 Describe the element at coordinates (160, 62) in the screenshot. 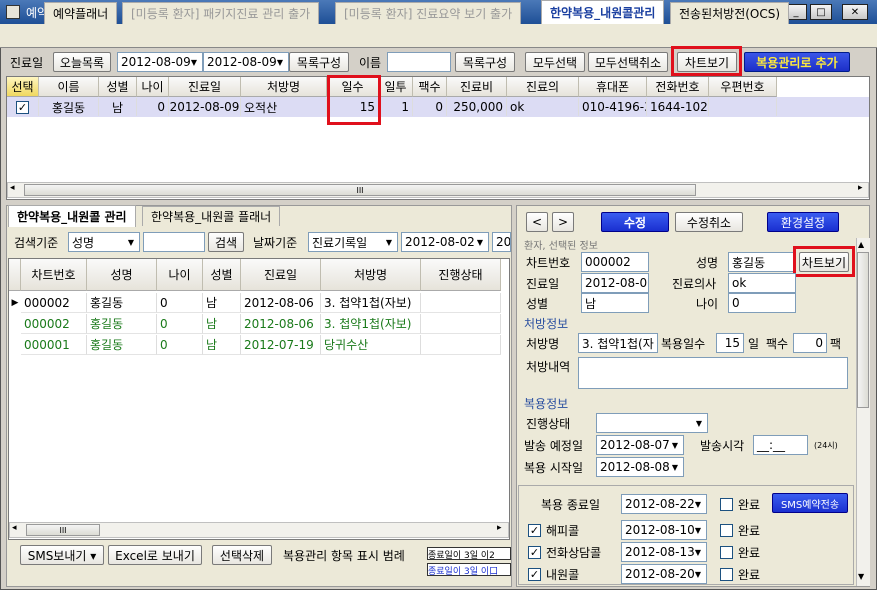

I see `date-from-select: 2012-08-09 ▼` at that location.